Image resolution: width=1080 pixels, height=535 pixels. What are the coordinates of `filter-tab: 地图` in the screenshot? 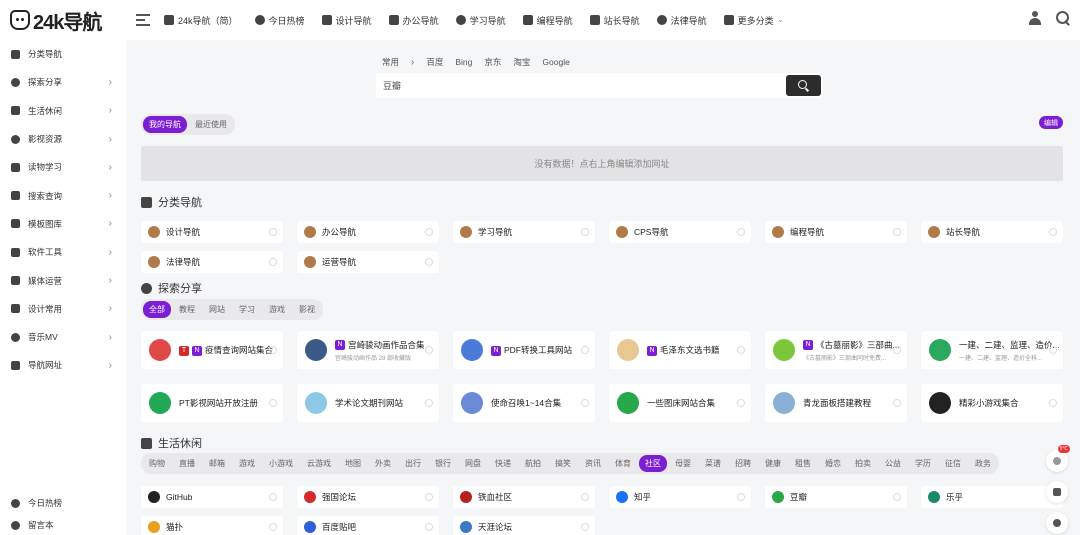 It's located at (353, 463).